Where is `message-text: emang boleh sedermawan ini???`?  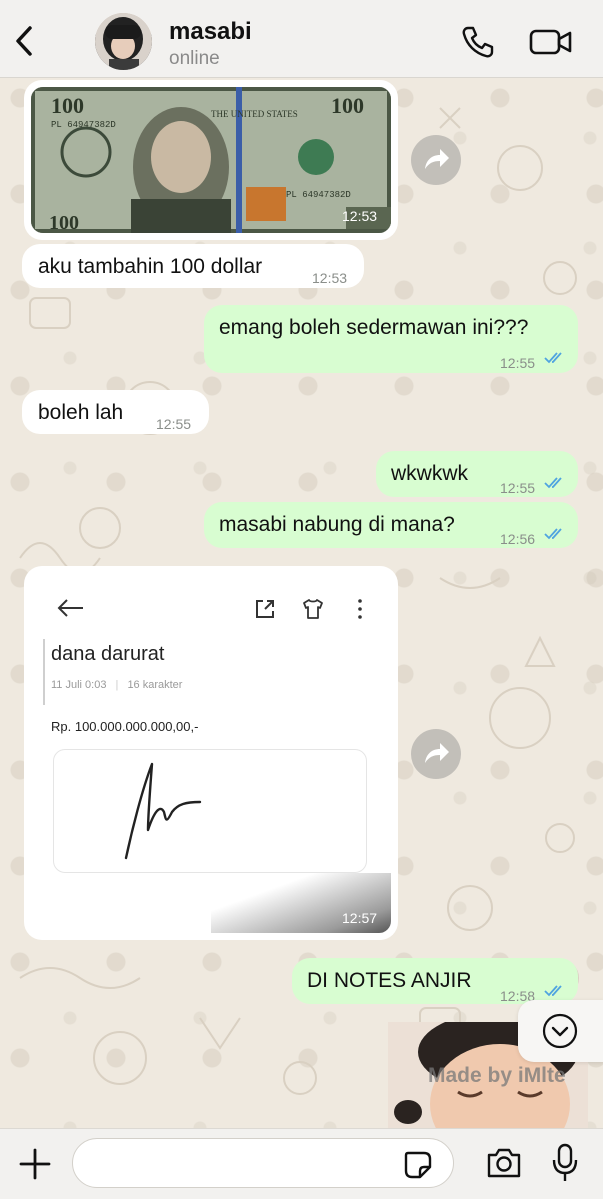 message-text: emang boleh sedermawan ini??? is located at coordinates (374, 327).